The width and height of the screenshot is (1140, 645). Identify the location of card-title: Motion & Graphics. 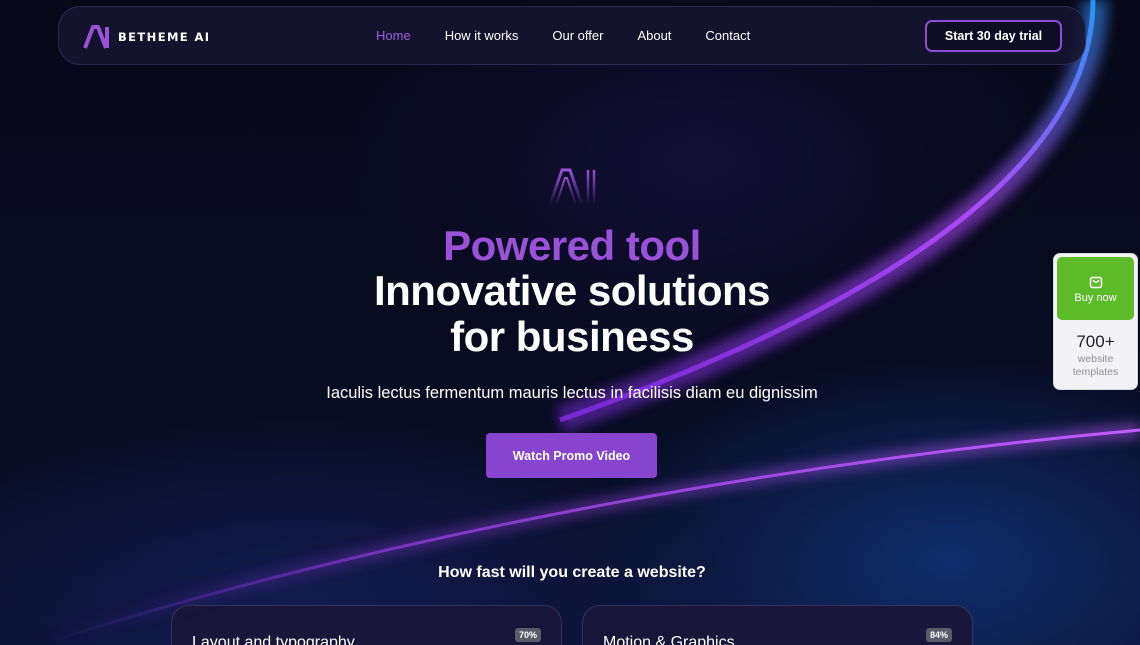
(669, 639).